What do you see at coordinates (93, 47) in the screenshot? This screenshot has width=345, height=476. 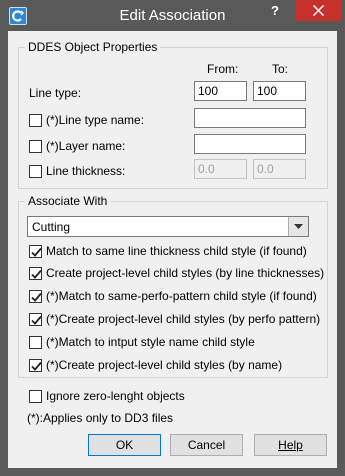 I see `ddes-group-label: DDES Object Properties` at bounding box center [93, 47].